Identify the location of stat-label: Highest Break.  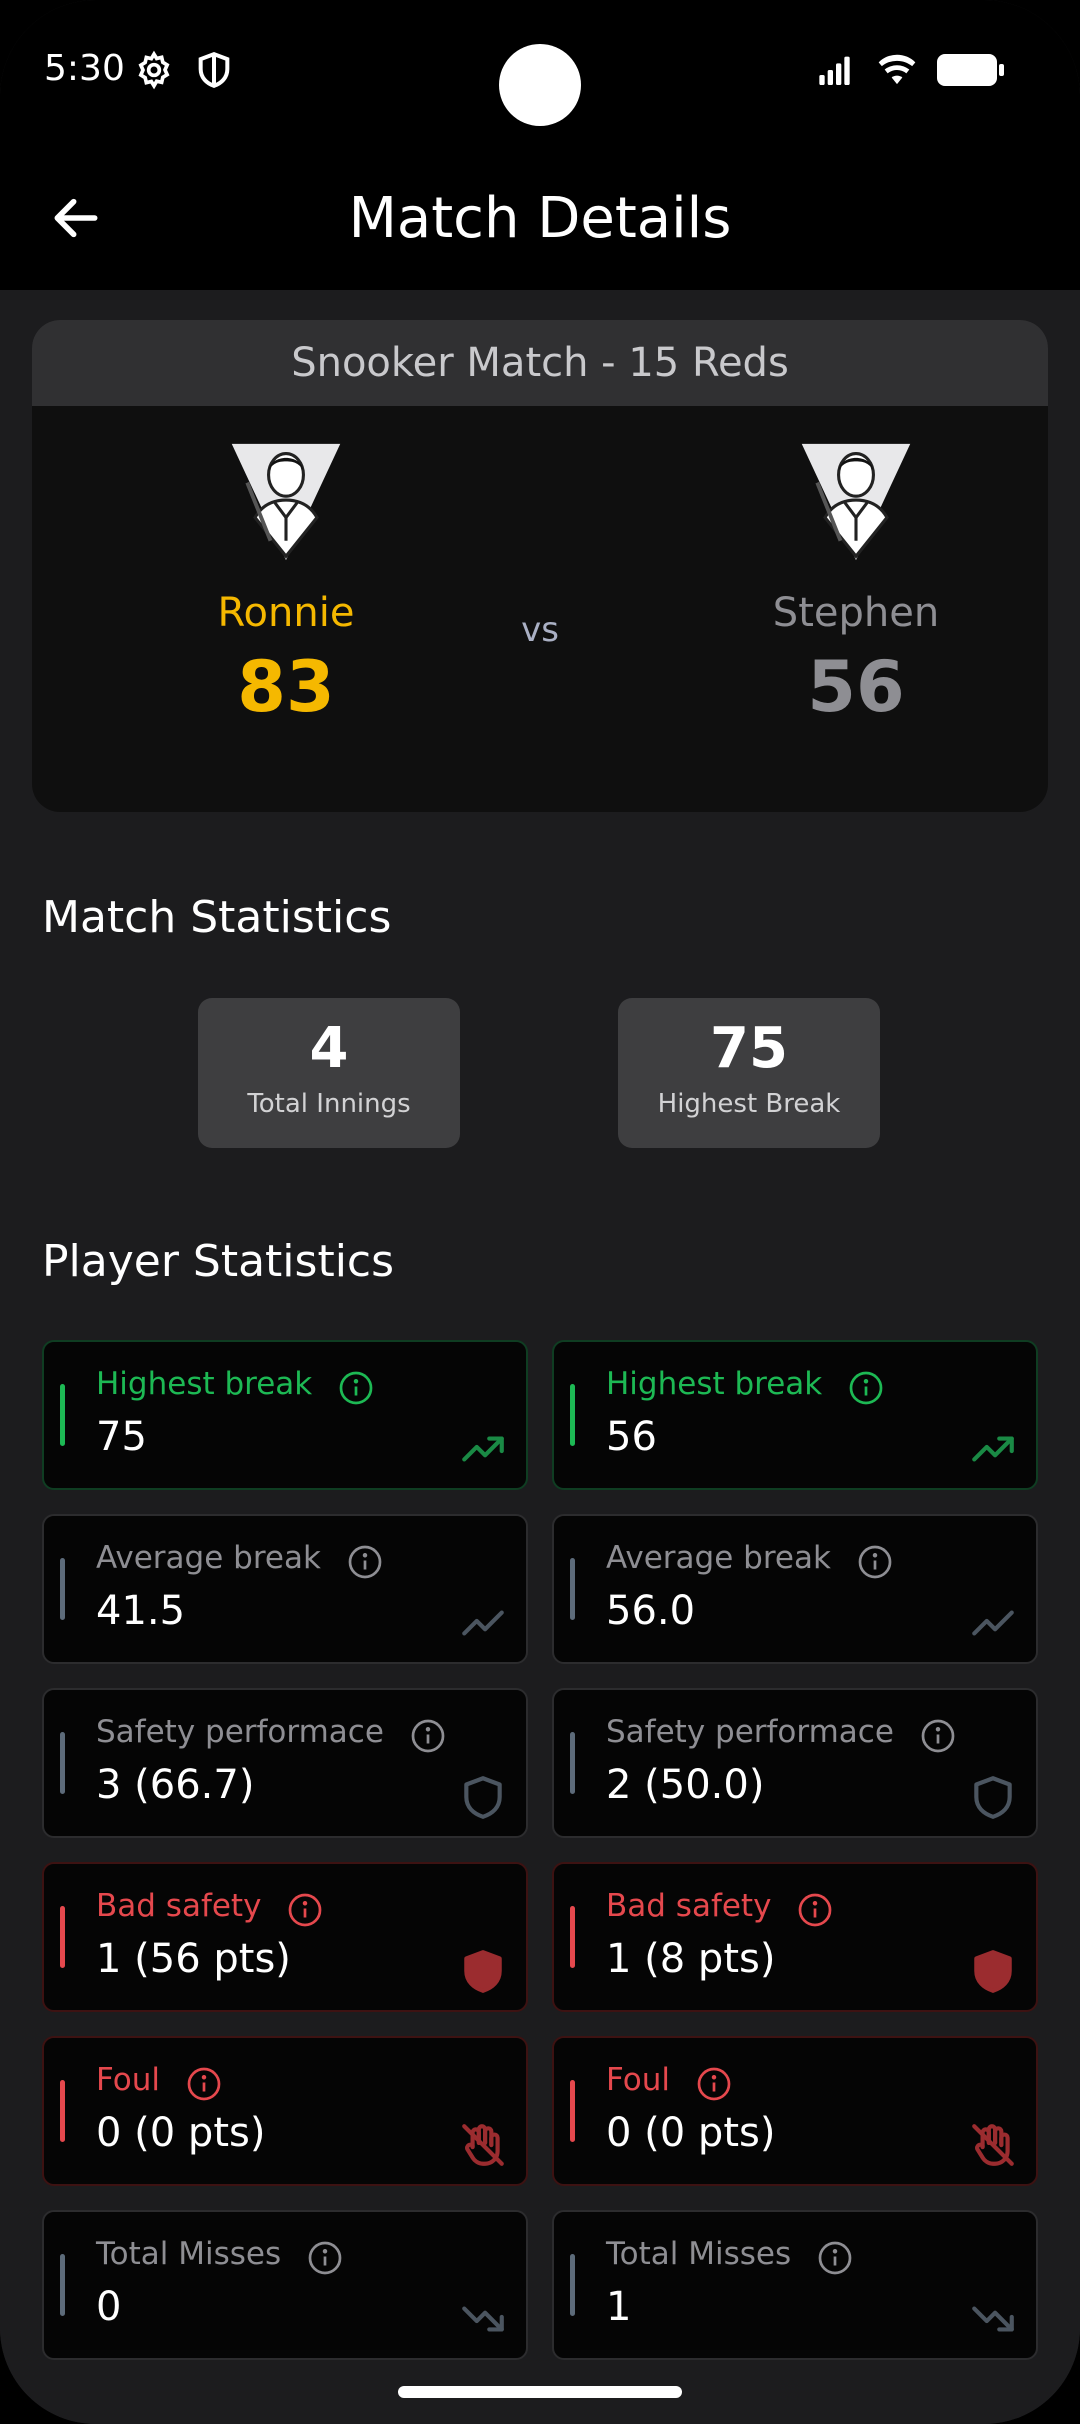
(749, 1104).